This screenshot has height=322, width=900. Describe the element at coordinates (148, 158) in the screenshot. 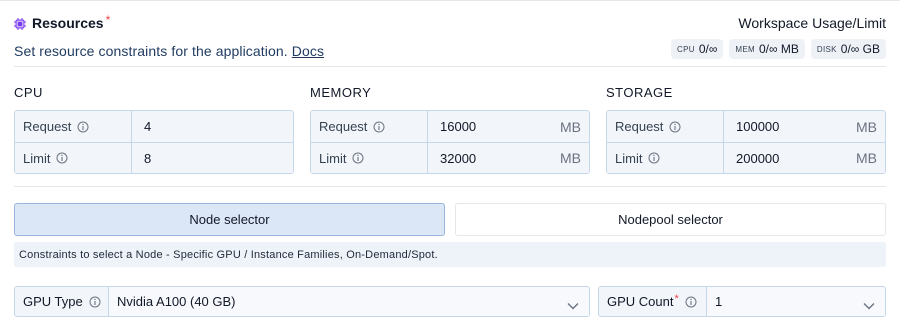

I see `cpu-limit-value: 8` at that location.